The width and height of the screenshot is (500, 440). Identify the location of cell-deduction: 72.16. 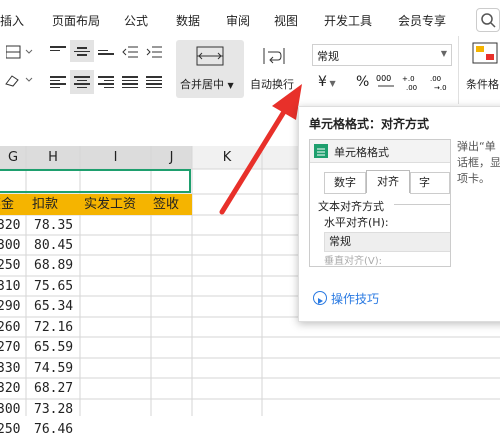
(53, 328).